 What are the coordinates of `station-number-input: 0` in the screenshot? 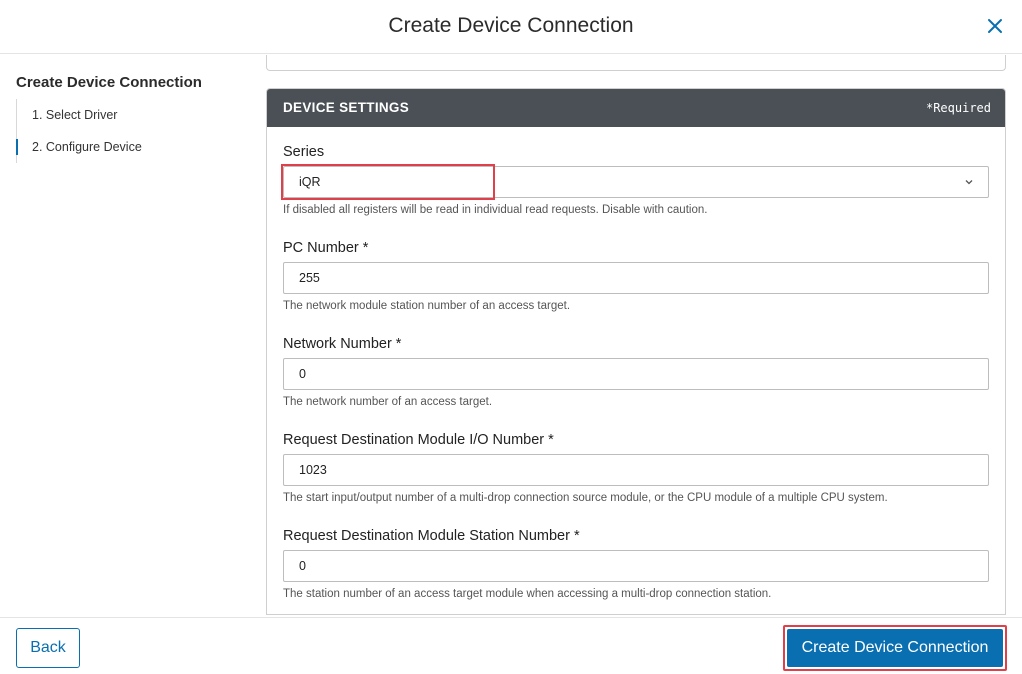 It's located at (636, 566).